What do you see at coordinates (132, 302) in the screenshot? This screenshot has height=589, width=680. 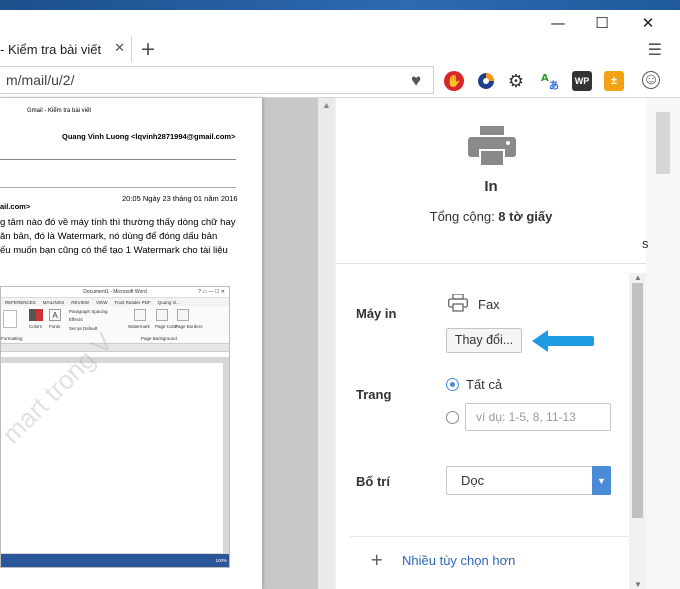 I see `word-tab: Foxit Reader PDF` at bounding box center [132, 302].